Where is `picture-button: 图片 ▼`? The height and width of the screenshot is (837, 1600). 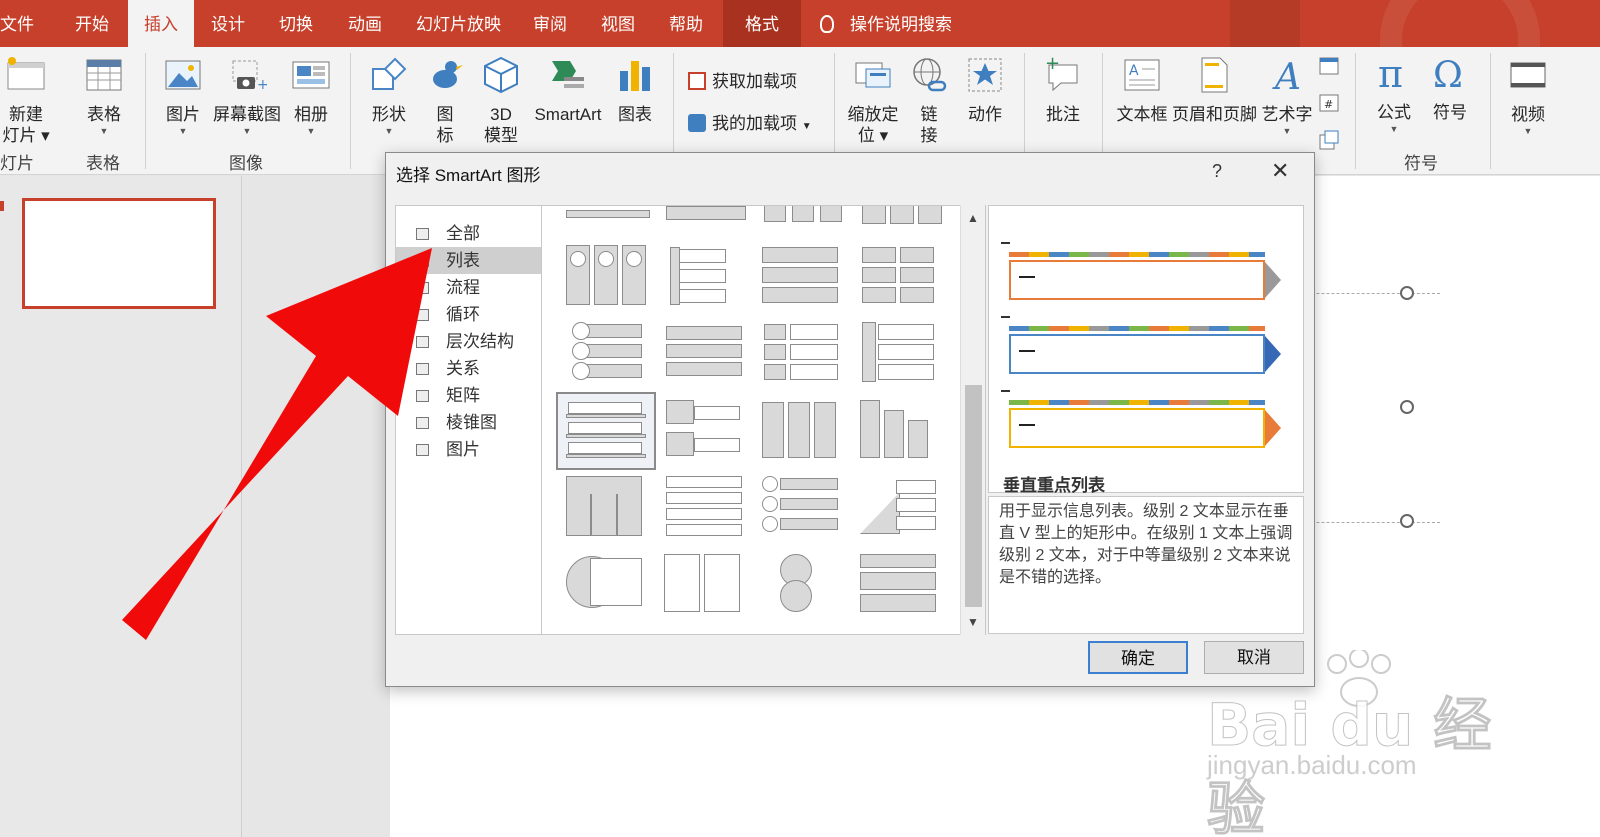
picture-button: 图片 ▼ is located at coordinates (183, 96).